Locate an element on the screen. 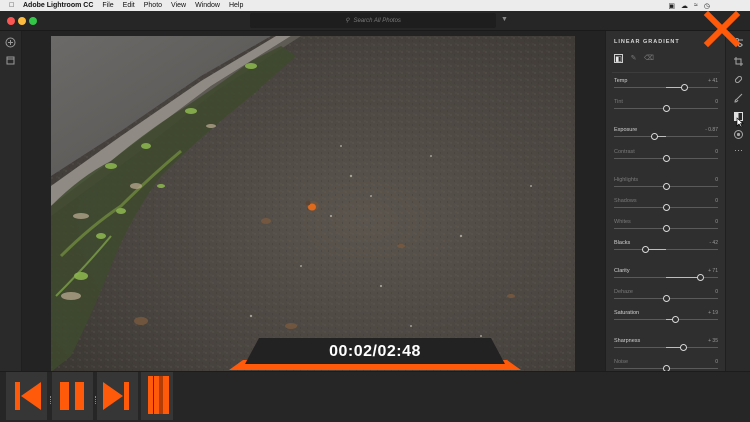 This screenshot has height=422, width=750. skip-back-icon is located at coordinates (28, 396).